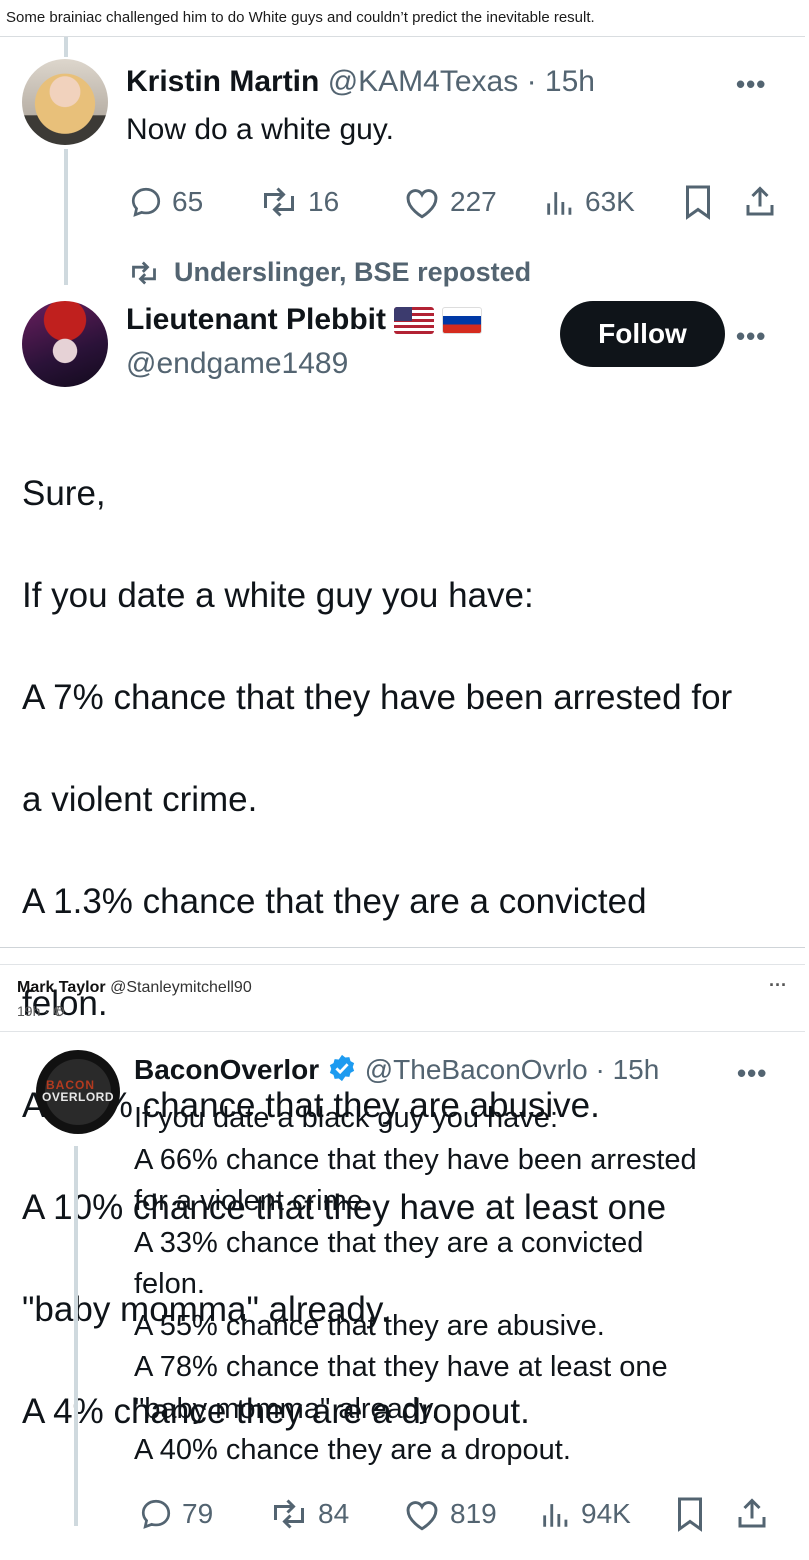 The image size is (809, 1560). I want to click on tweet1-handle: @KAM4Texas, so click(423, 81).